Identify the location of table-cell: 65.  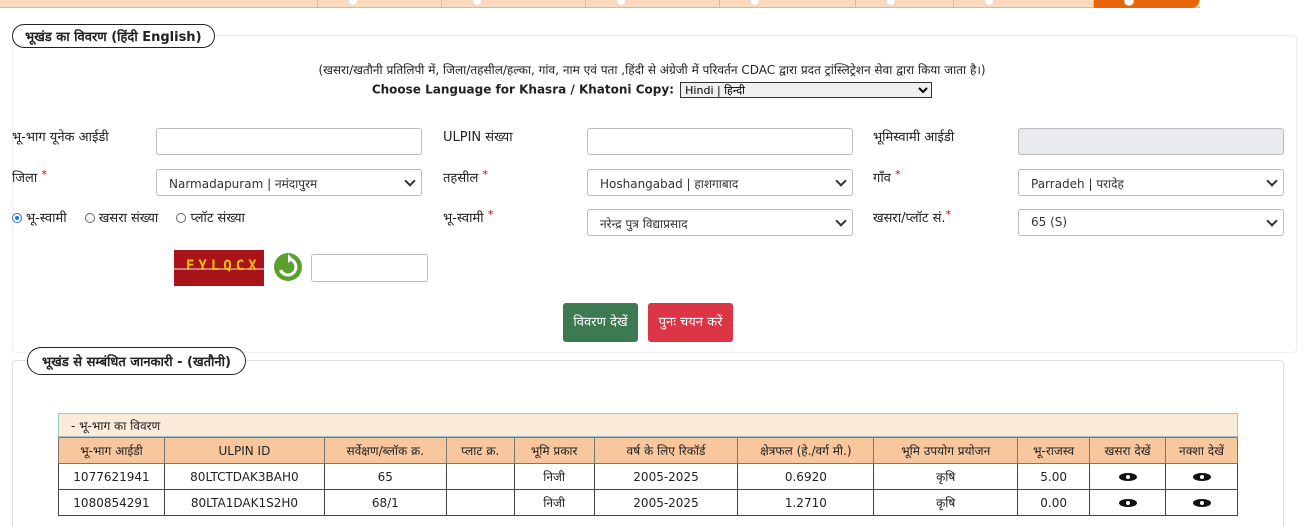
(385, 476).